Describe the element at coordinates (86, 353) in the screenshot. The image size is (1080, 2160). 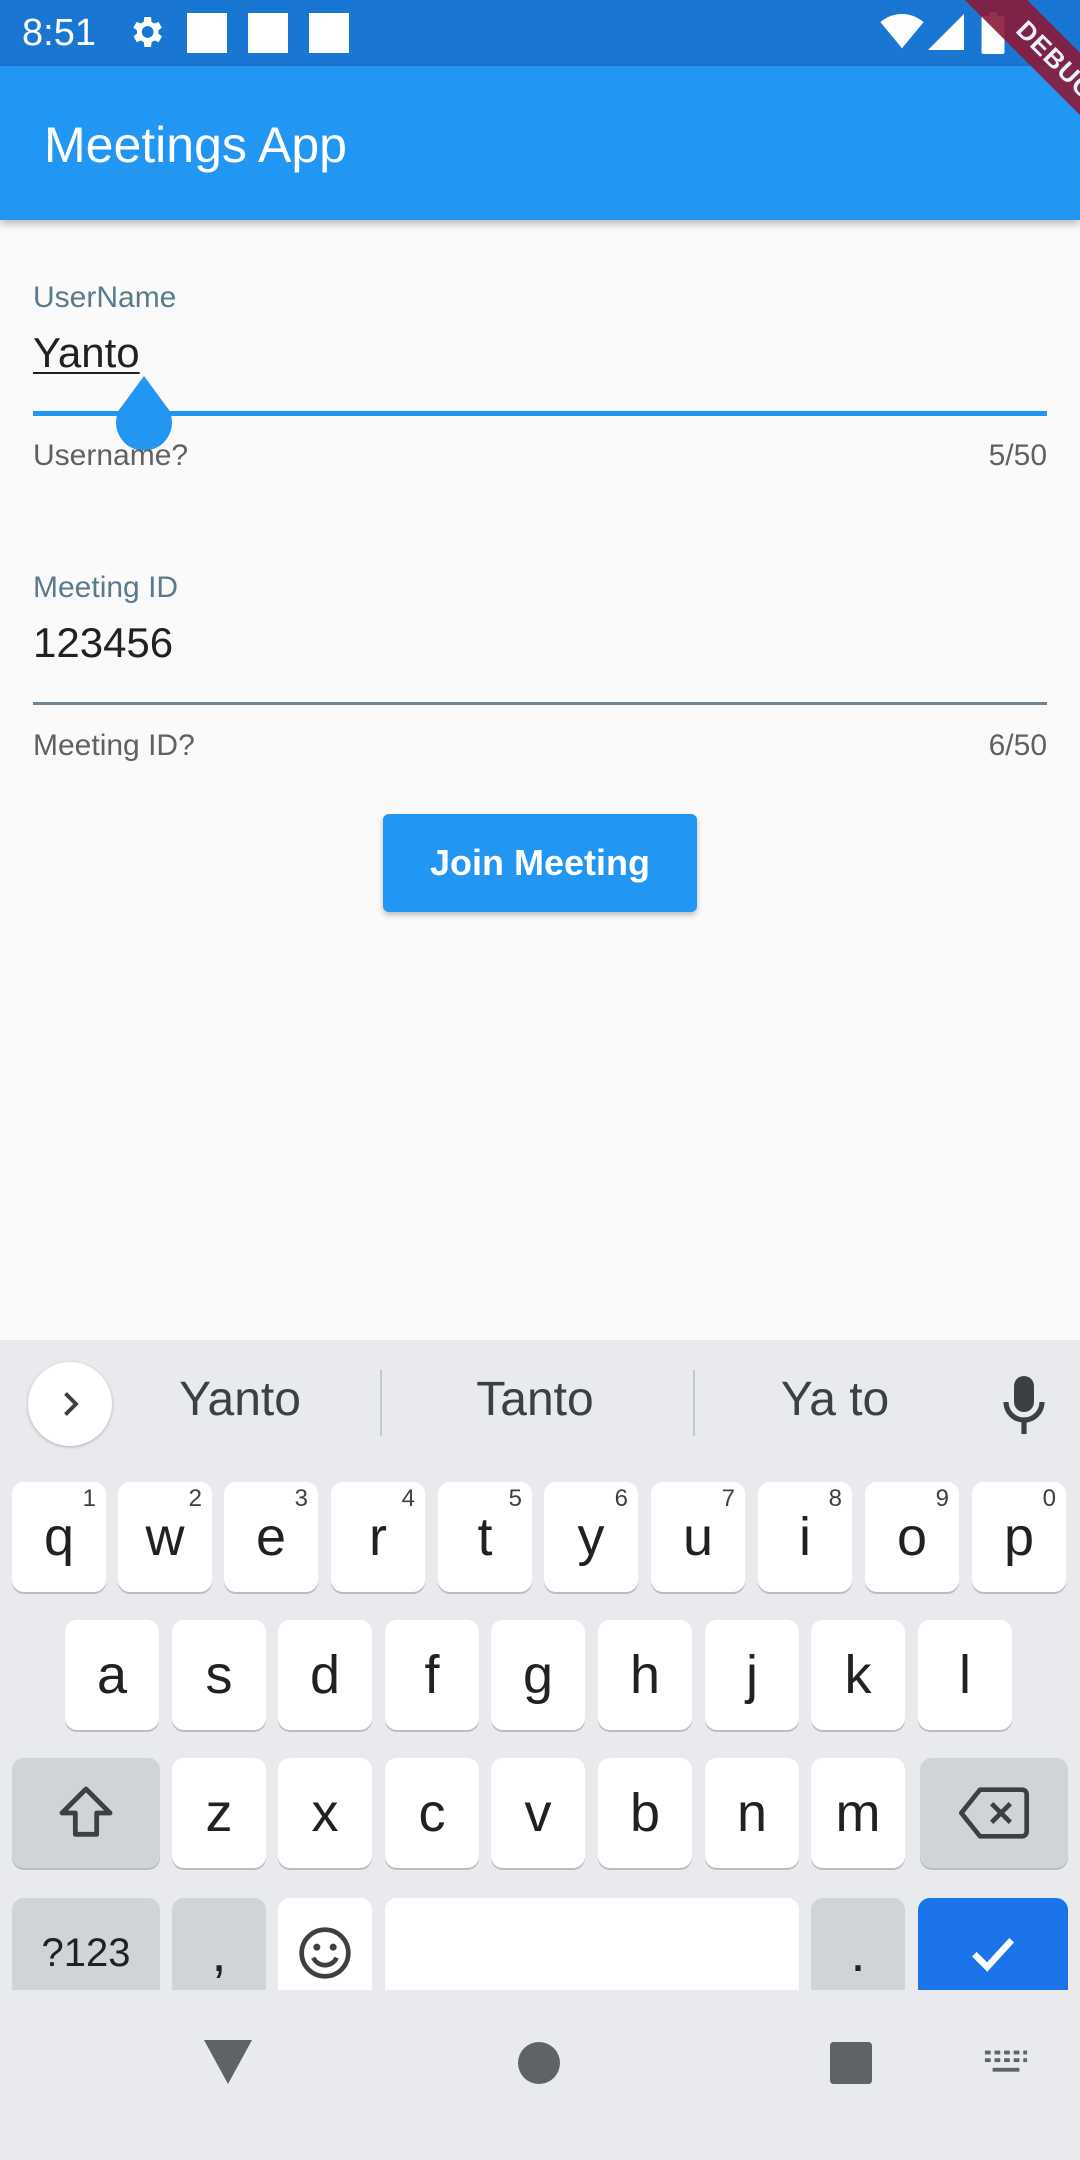
I see `username-input: Yanto` at that location.